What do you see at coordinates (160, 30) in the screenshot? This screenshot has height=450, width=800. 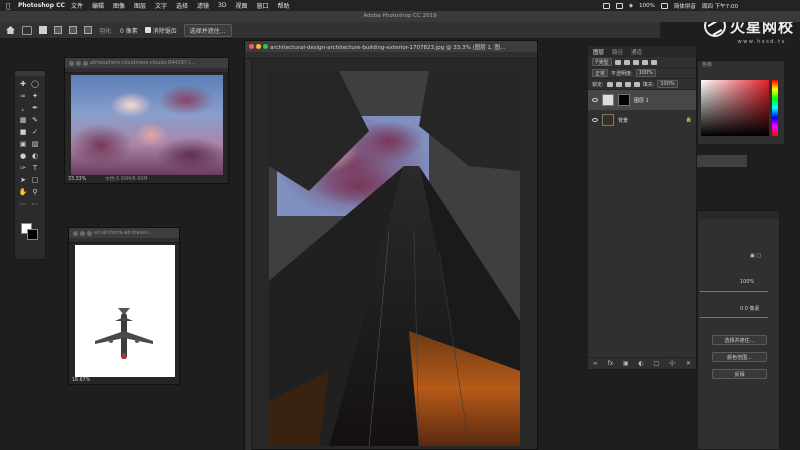 I see `antialias-checkbox: 消除锯齿` at bounding box center [160, 30].